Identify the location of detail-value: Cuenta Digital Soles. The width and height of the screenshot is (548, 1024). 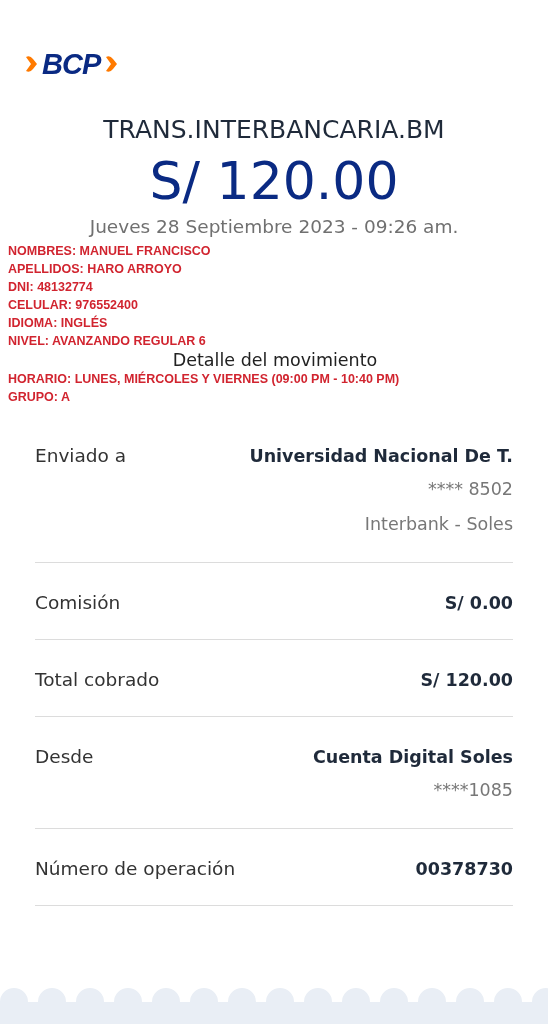
(412, 757).